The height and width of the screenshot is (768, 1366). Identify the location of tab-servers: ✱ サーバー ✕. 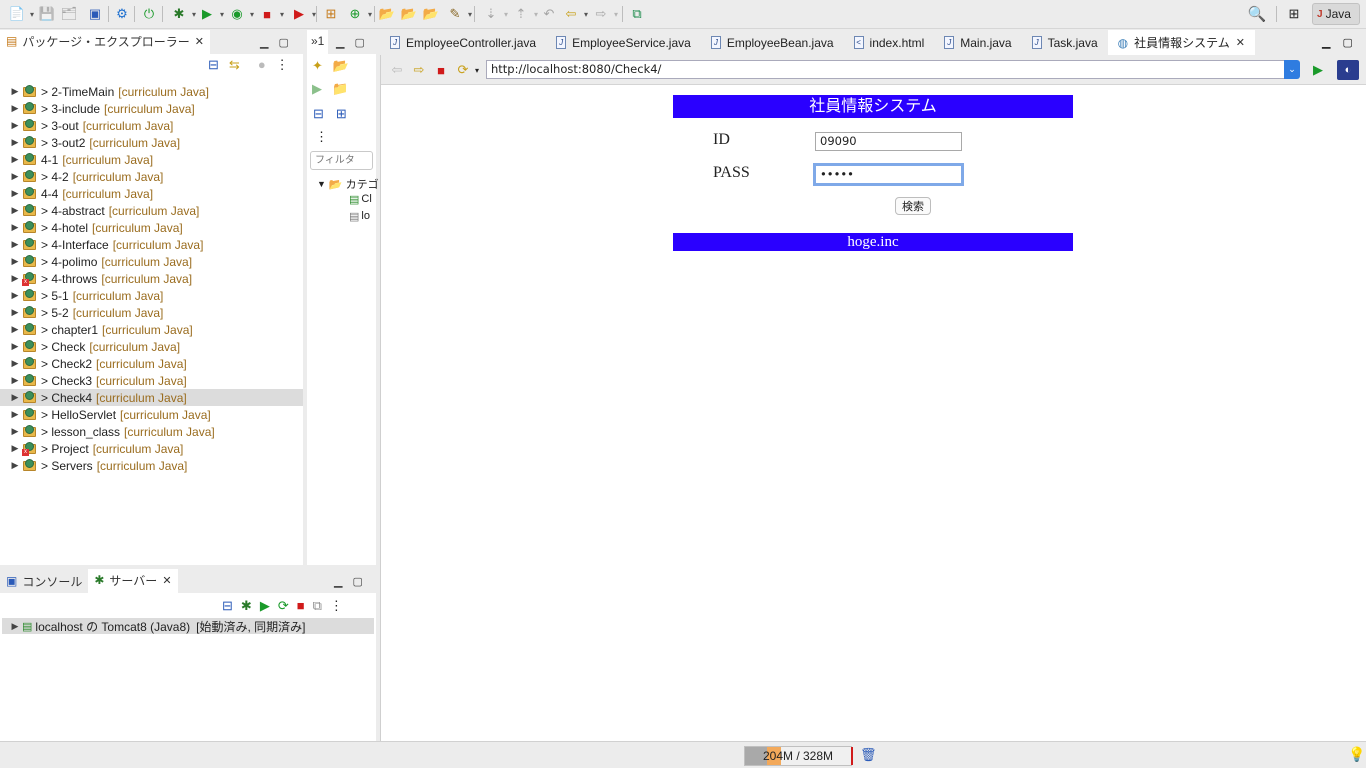
(133, 581).